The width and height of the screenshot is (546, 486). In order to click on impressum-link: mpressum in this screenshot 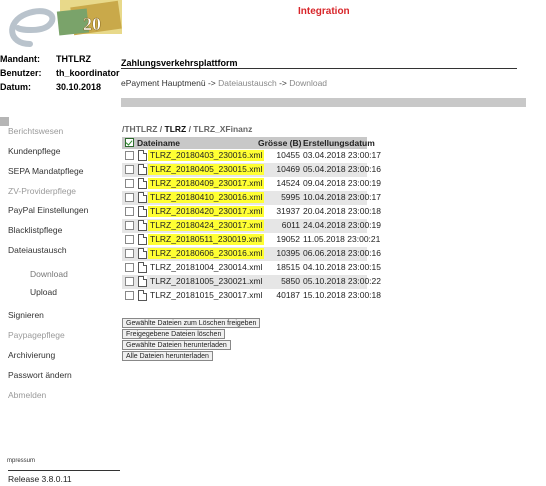, I will do `click(21, 461)`.